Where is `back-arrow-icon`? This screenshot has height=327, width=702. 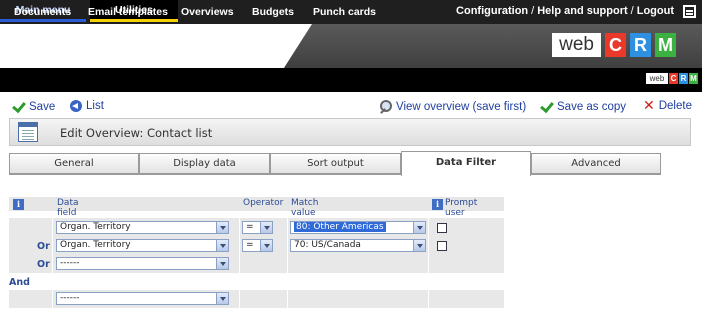 back-arrow-icon is located at coordinates (76, 106).